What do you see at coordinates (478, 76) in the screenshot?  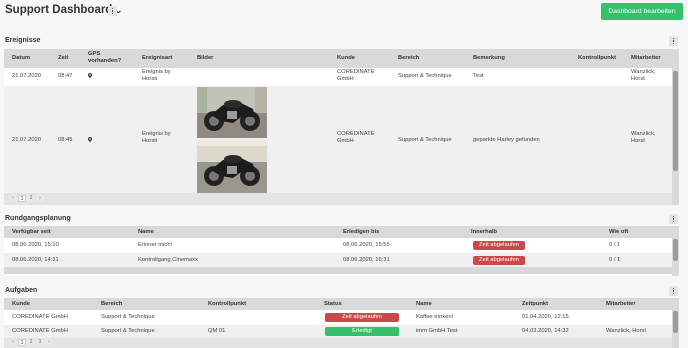 I see `cell-remark: Test` at bounding box center [478, 76].